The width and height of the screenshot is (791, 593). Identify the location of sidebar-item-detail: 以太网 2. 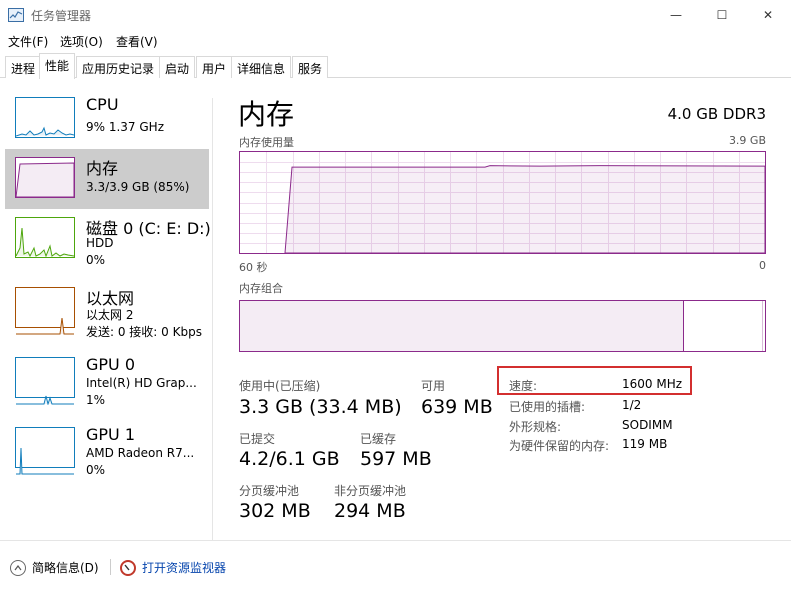
(110, 315).